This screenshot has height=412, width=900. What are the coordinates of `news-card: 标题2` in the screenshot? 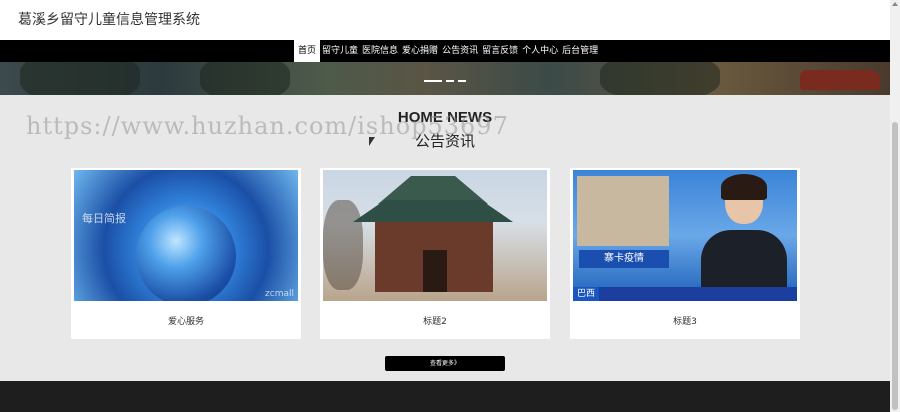 It's located at (435, 253).